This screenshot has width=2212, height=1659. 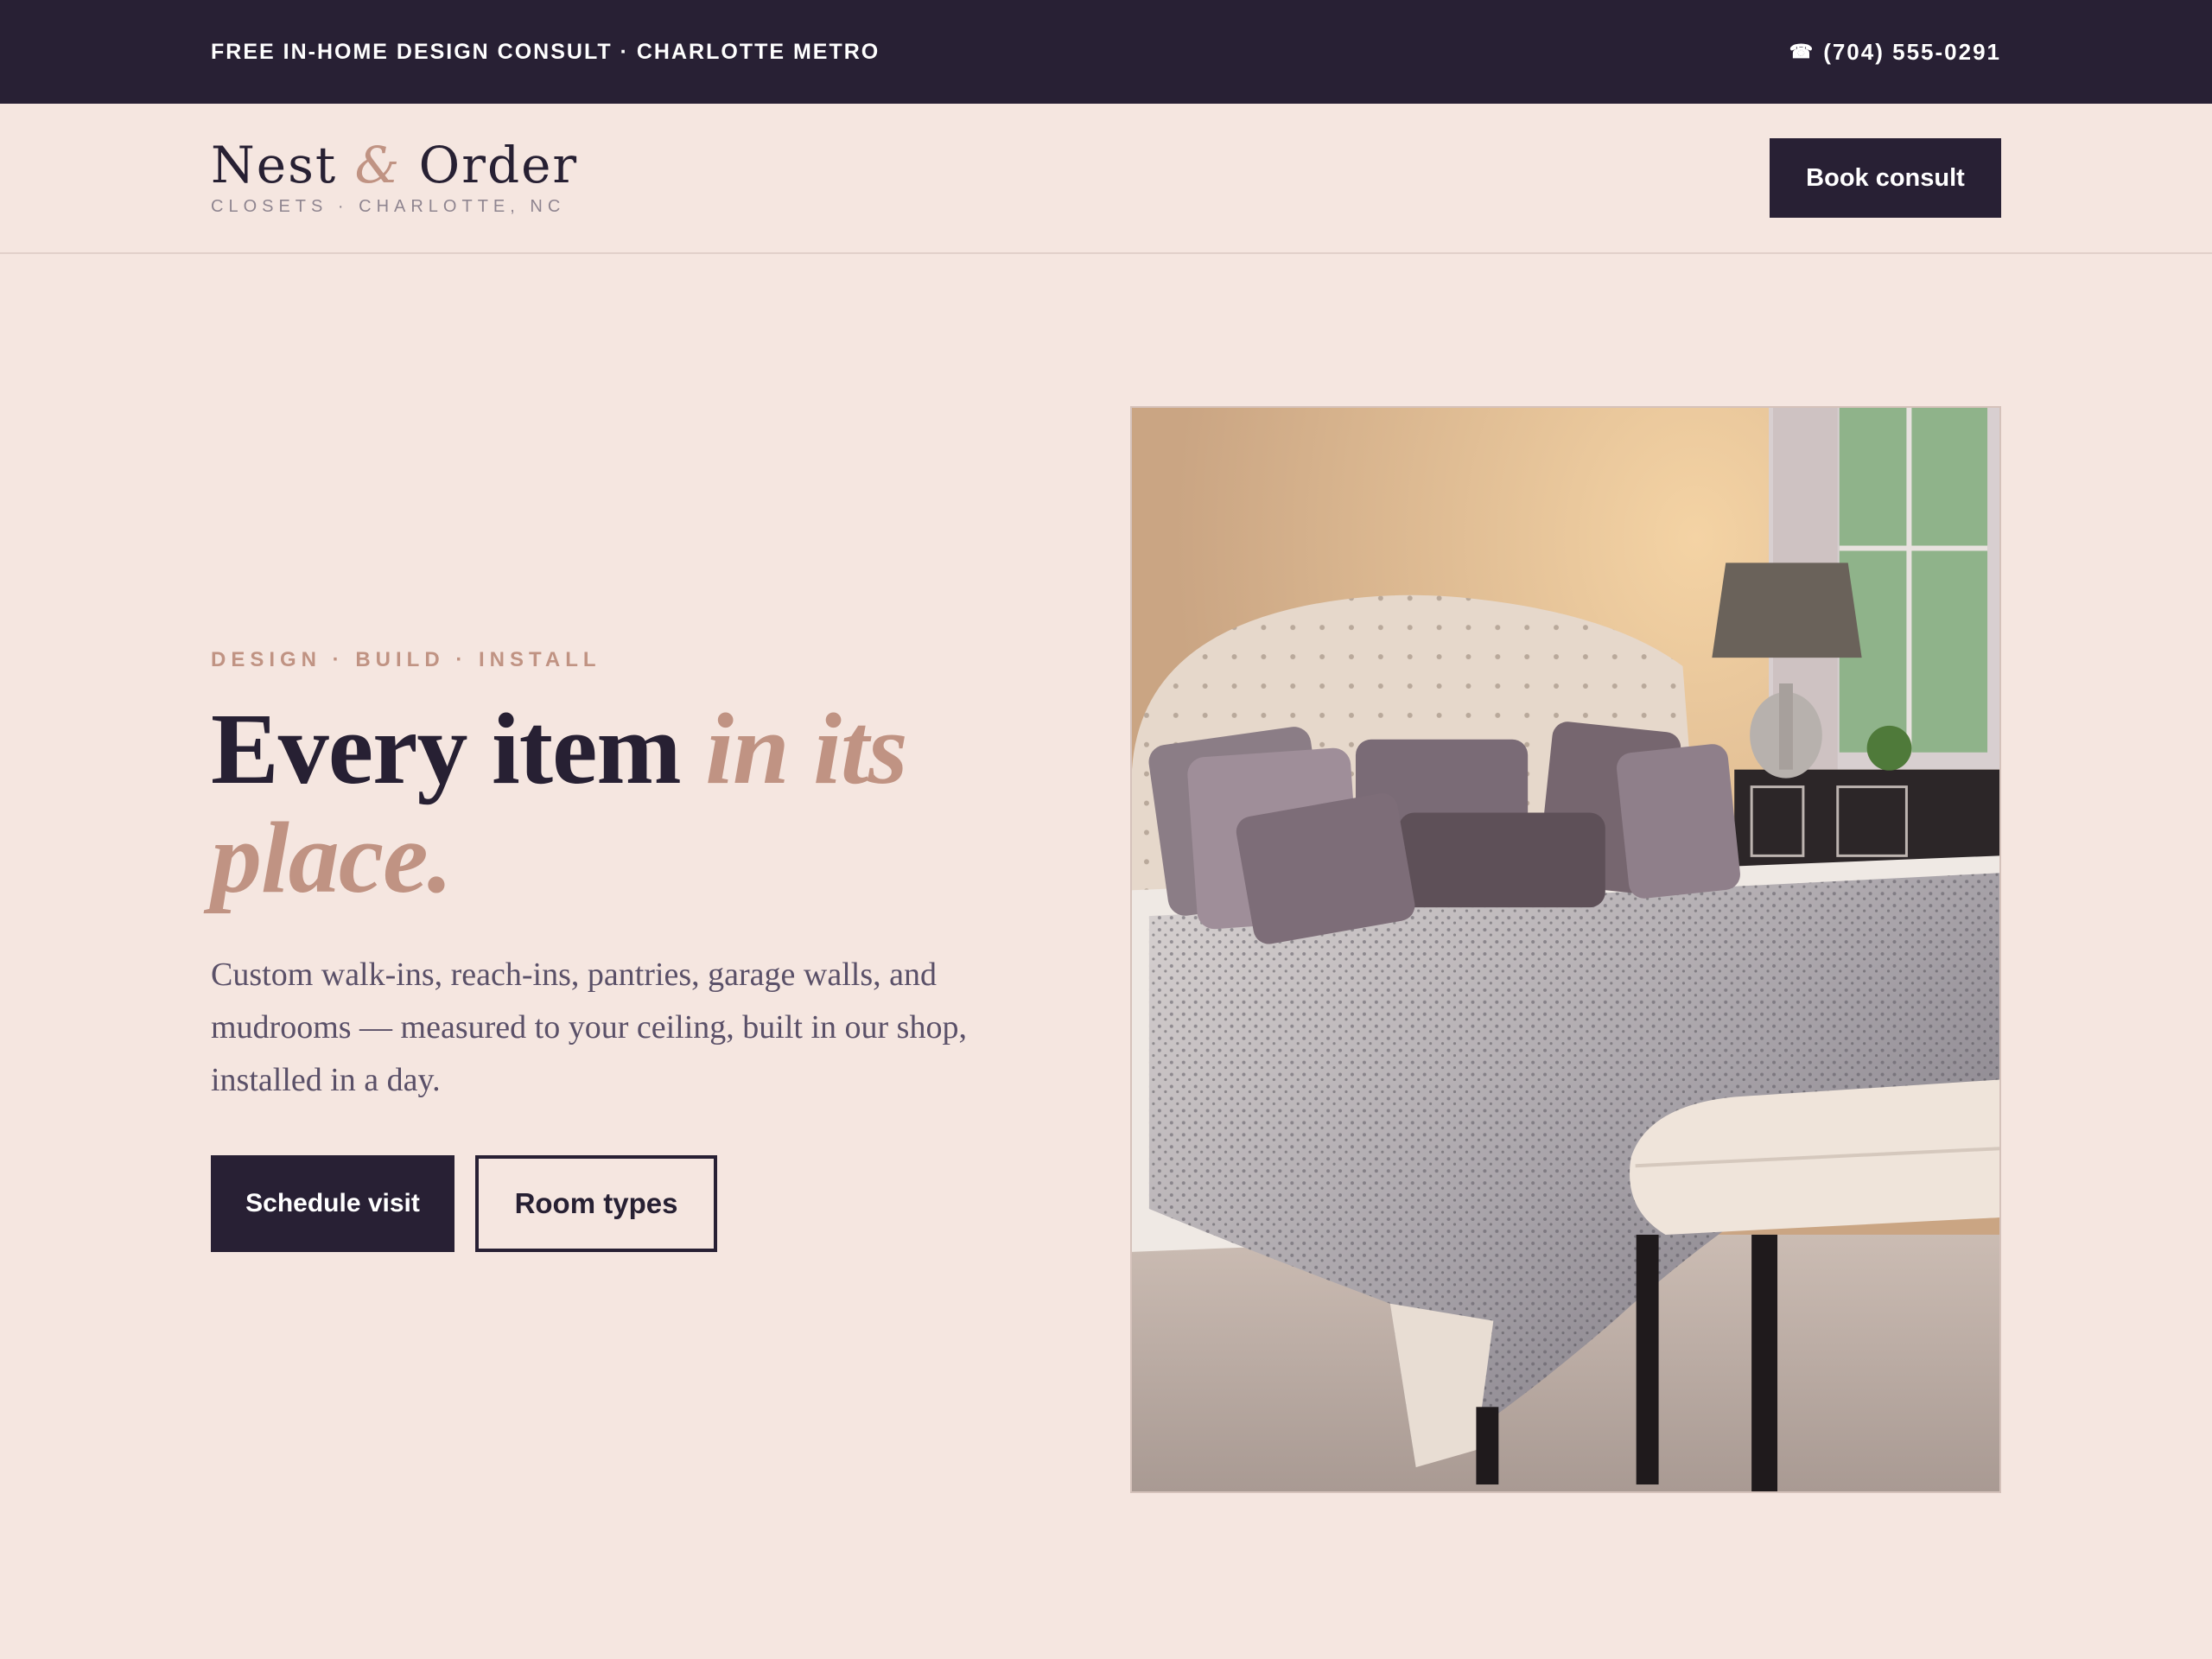 I want to click on book-consult-button: Book consult, so click(x=1885, y=178).